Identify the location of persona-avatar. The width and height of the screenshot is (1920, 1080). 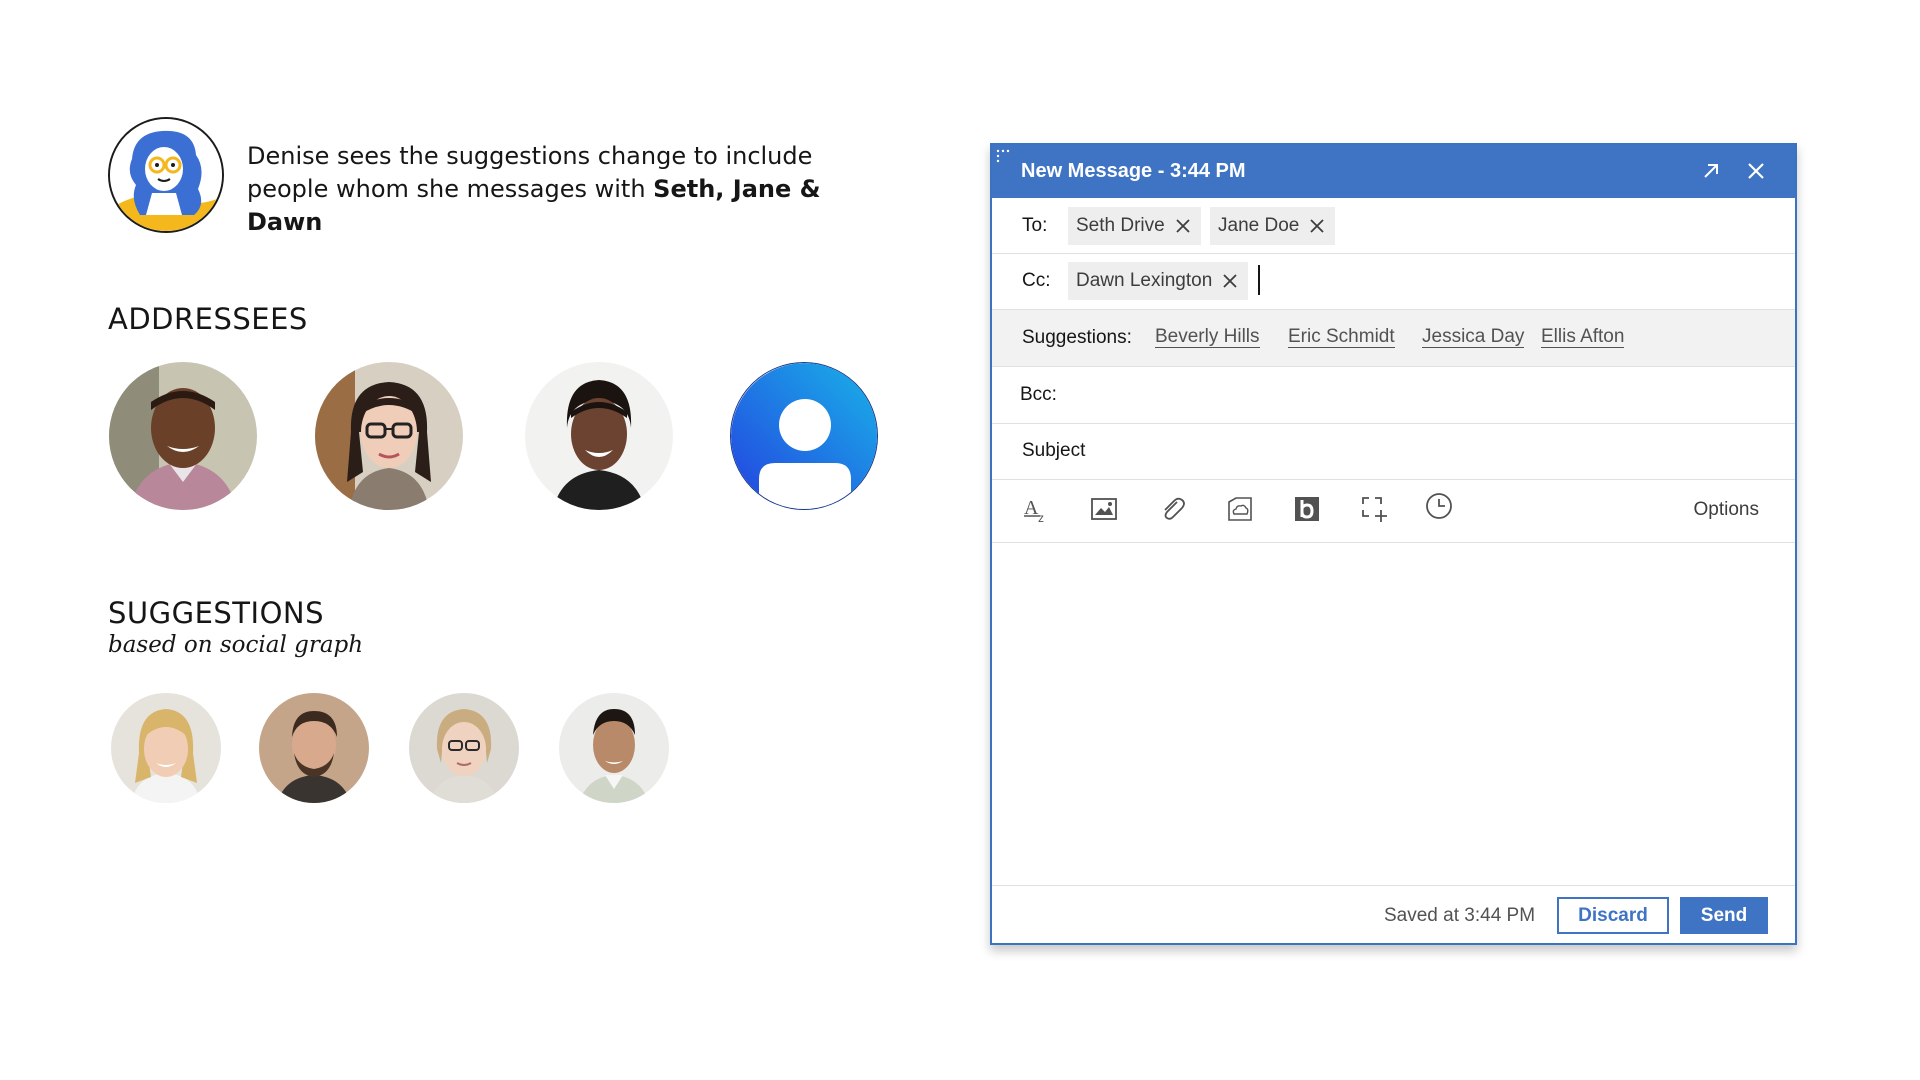
(166, 175).